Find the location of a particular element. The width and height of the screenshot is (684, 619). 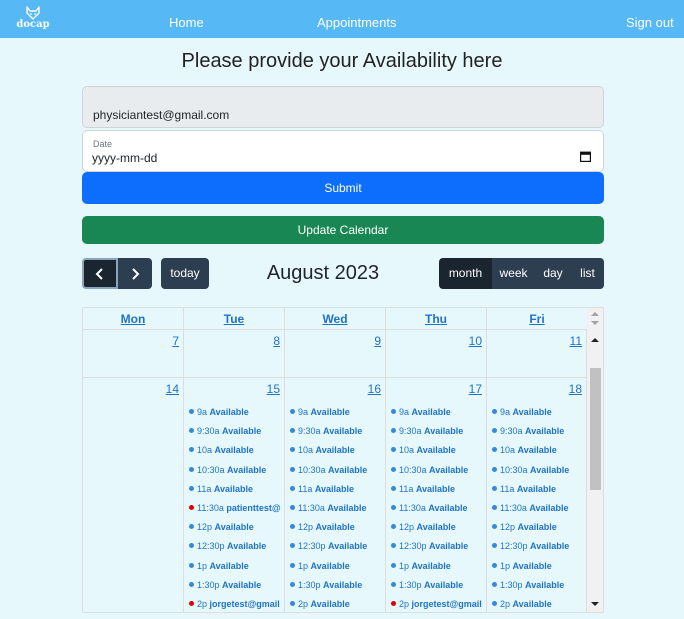

view-day-button: day is located at coordinates (553, 273).